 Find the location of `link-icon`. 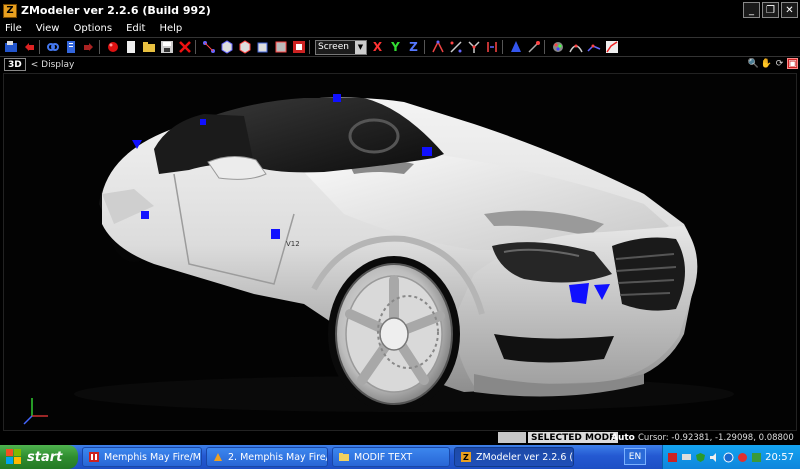

link-icon is located at coordinates (52, 47).